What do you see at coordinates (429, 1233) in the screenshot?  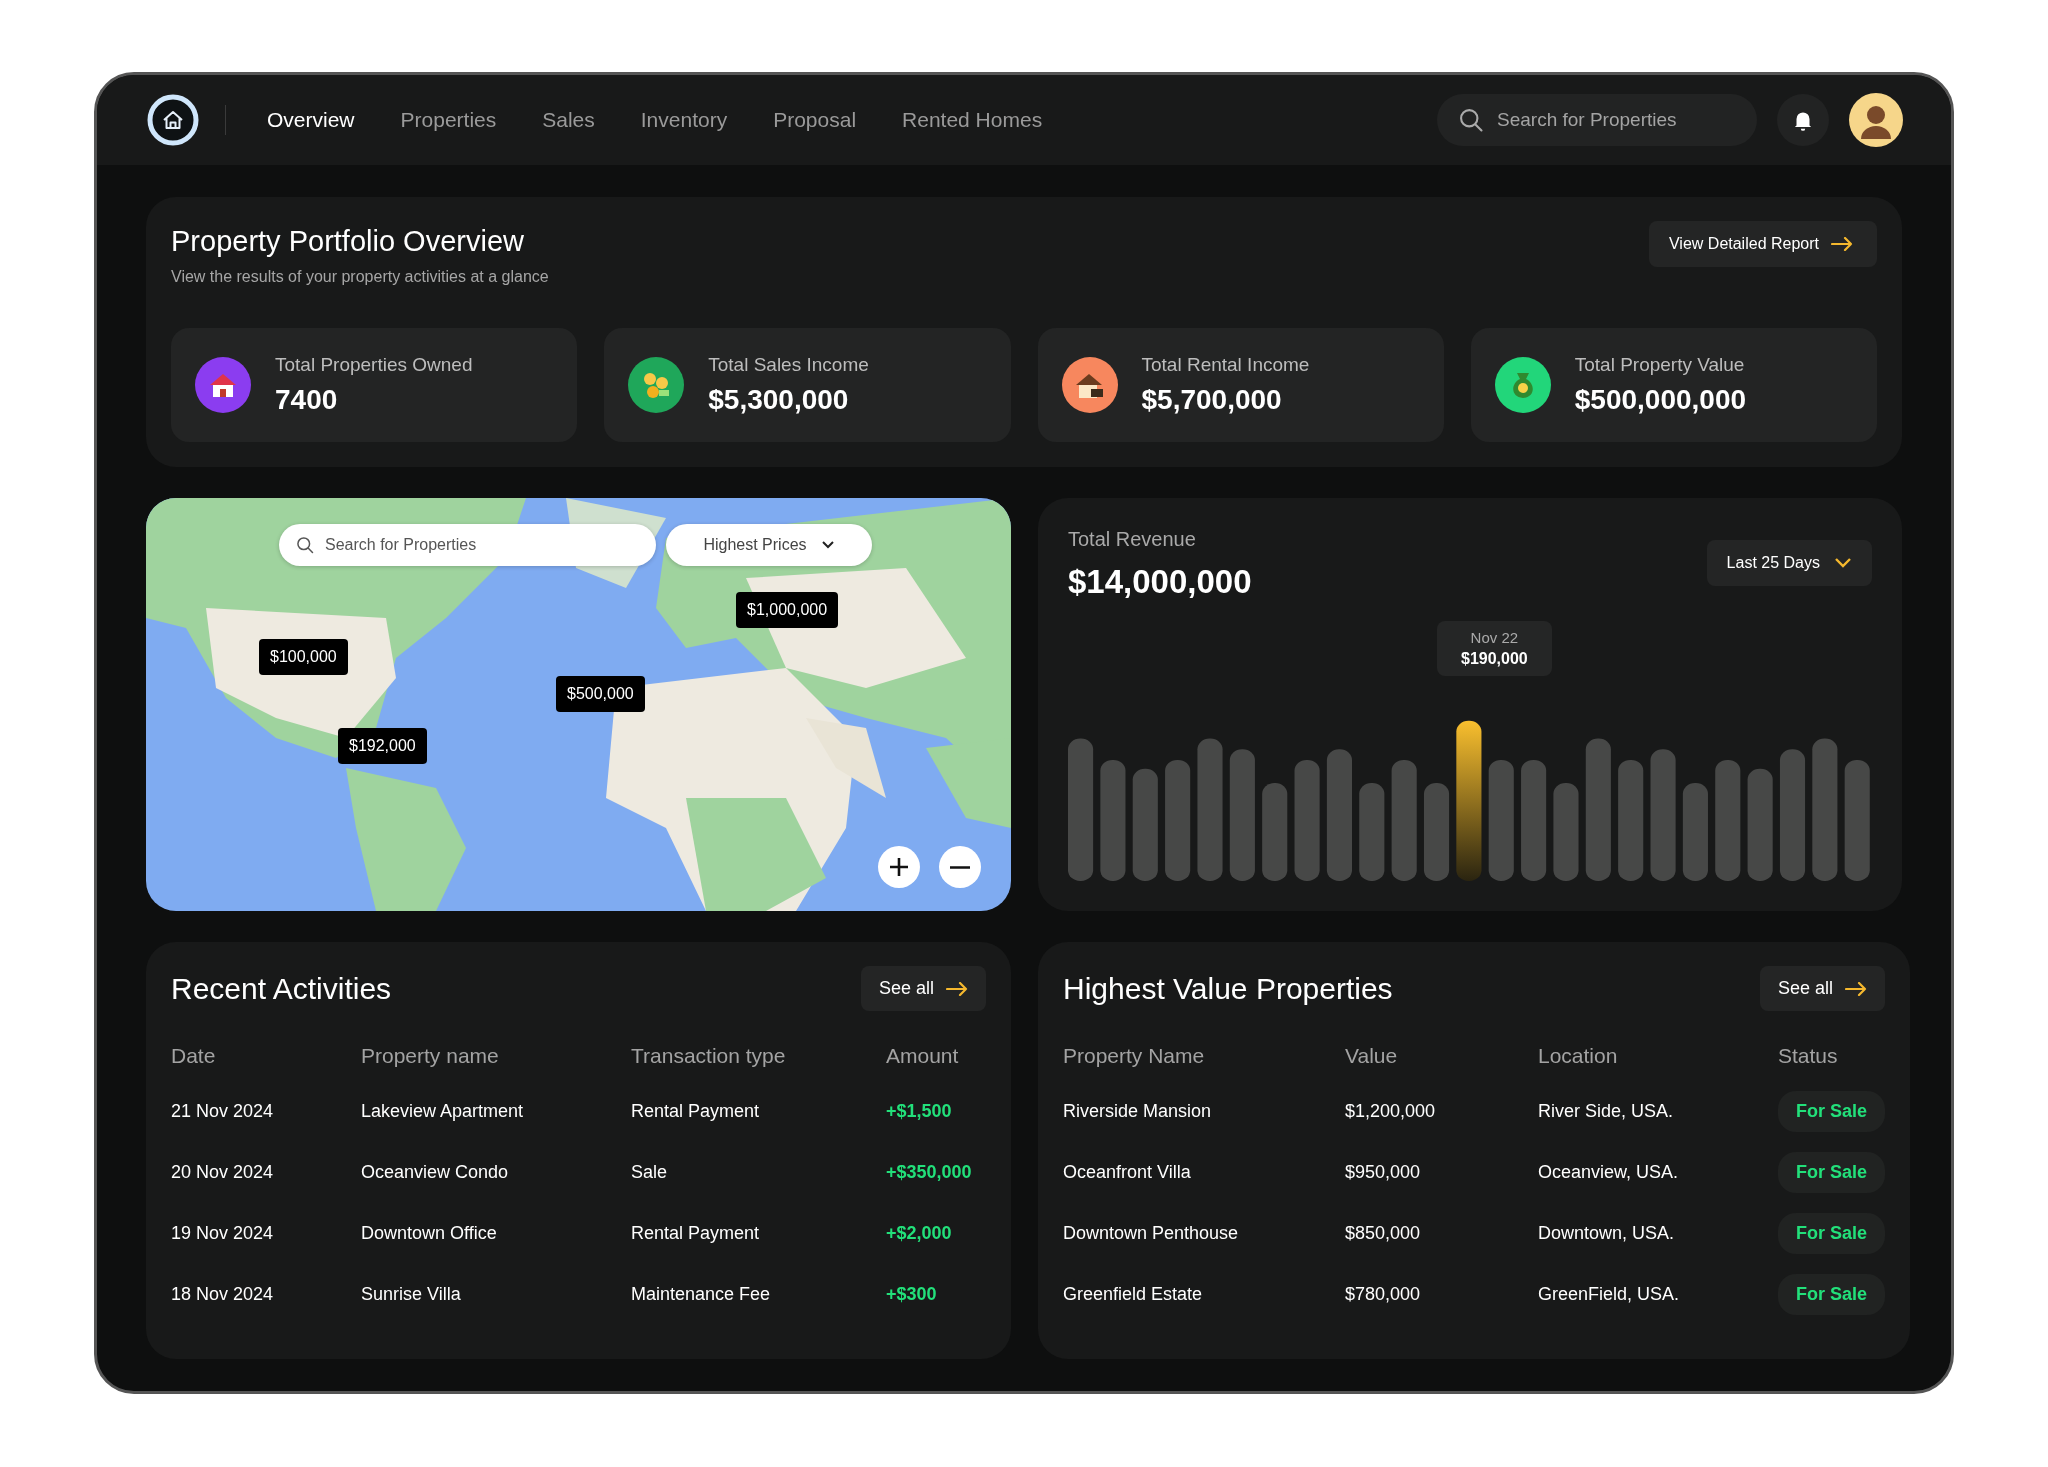 I see `table-cell-text: Downtown Office` at bounding box center [429, 1233].